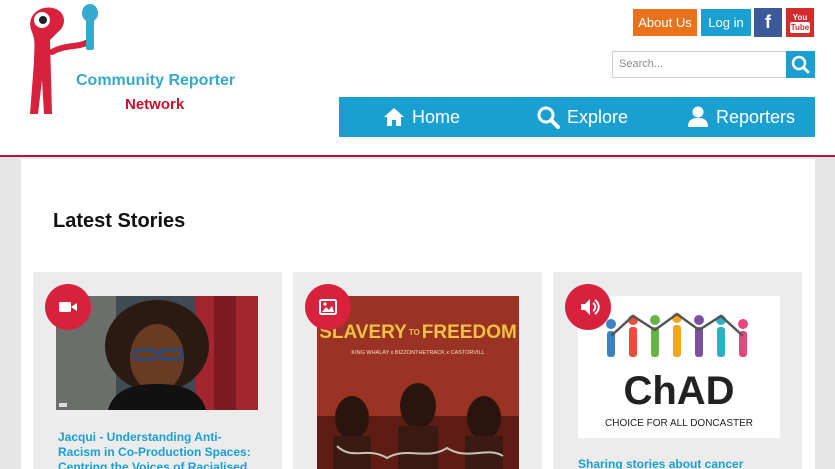 The image size is (835, 469). I want to click on about-us-button: About Us, so click(665, 22).